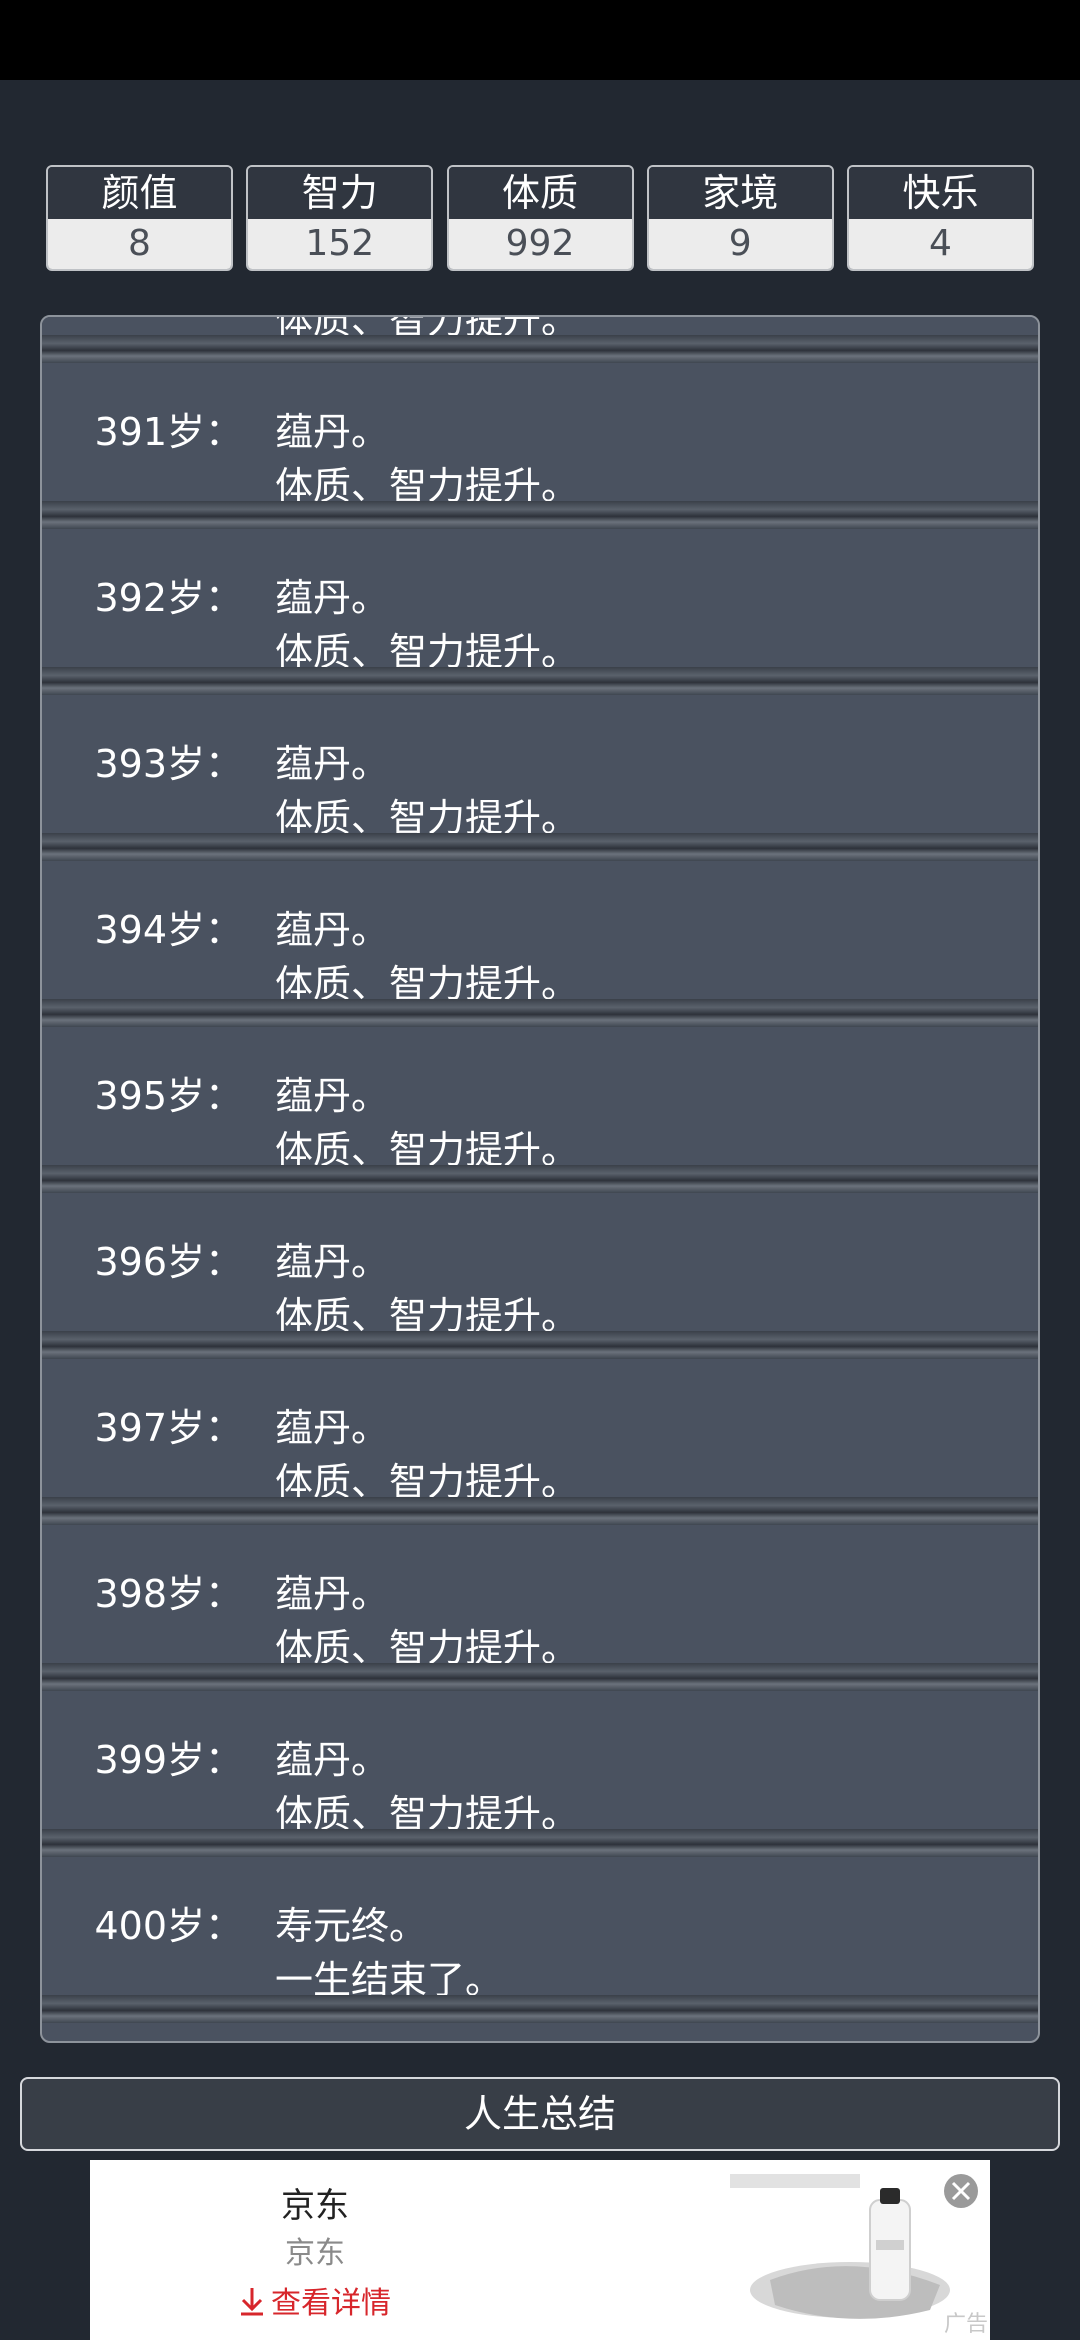 Image resolution: width=1080 pixels, height=2340 pixels. What do you see at coordinates (940, 244) in the screenshot?
I see `stat-value: 4` at bounding box center [940, 244].